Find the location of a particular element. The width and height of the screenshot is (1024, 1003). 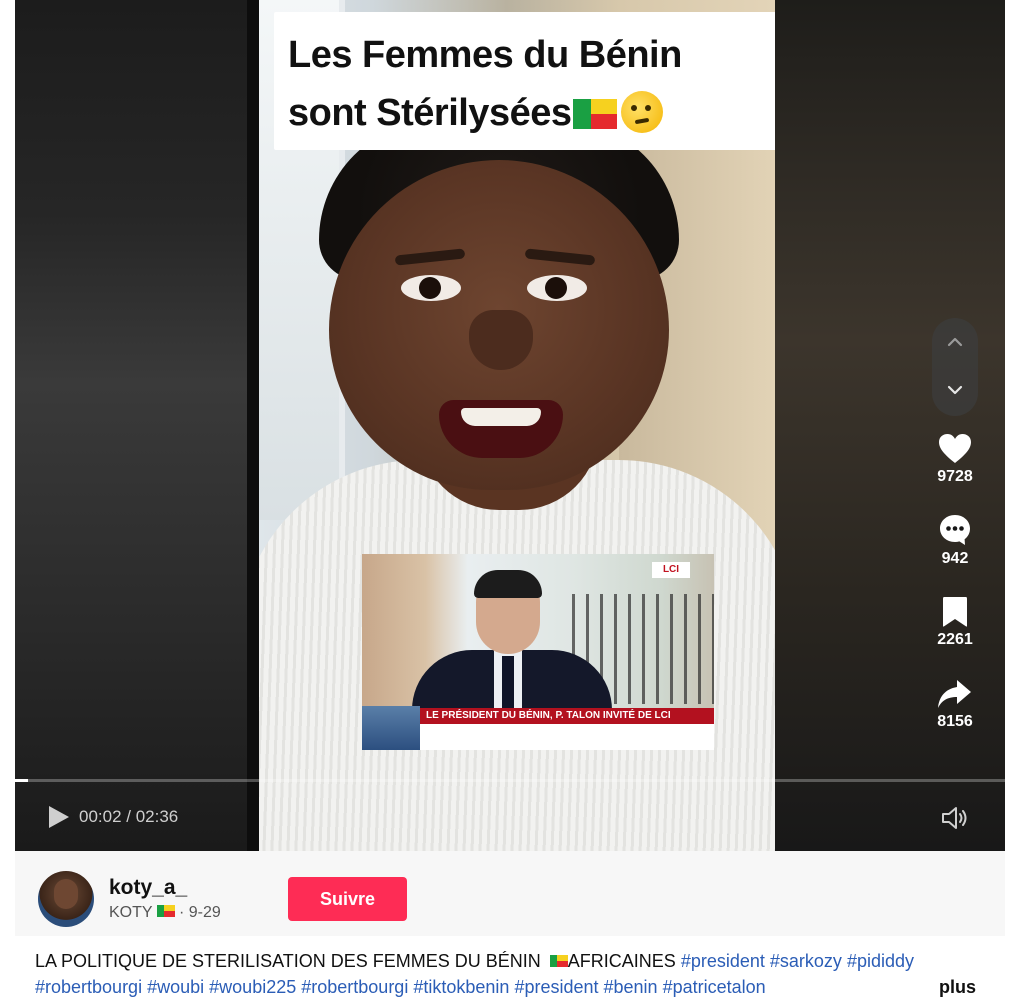

show-more-button: plus is located at coordinates (957, 987).